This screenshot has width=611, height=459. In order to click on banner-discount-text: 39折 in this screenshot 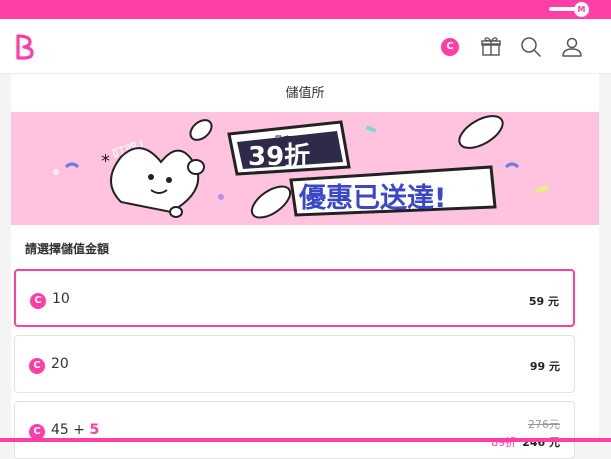, I will do `click(279, 157)`.